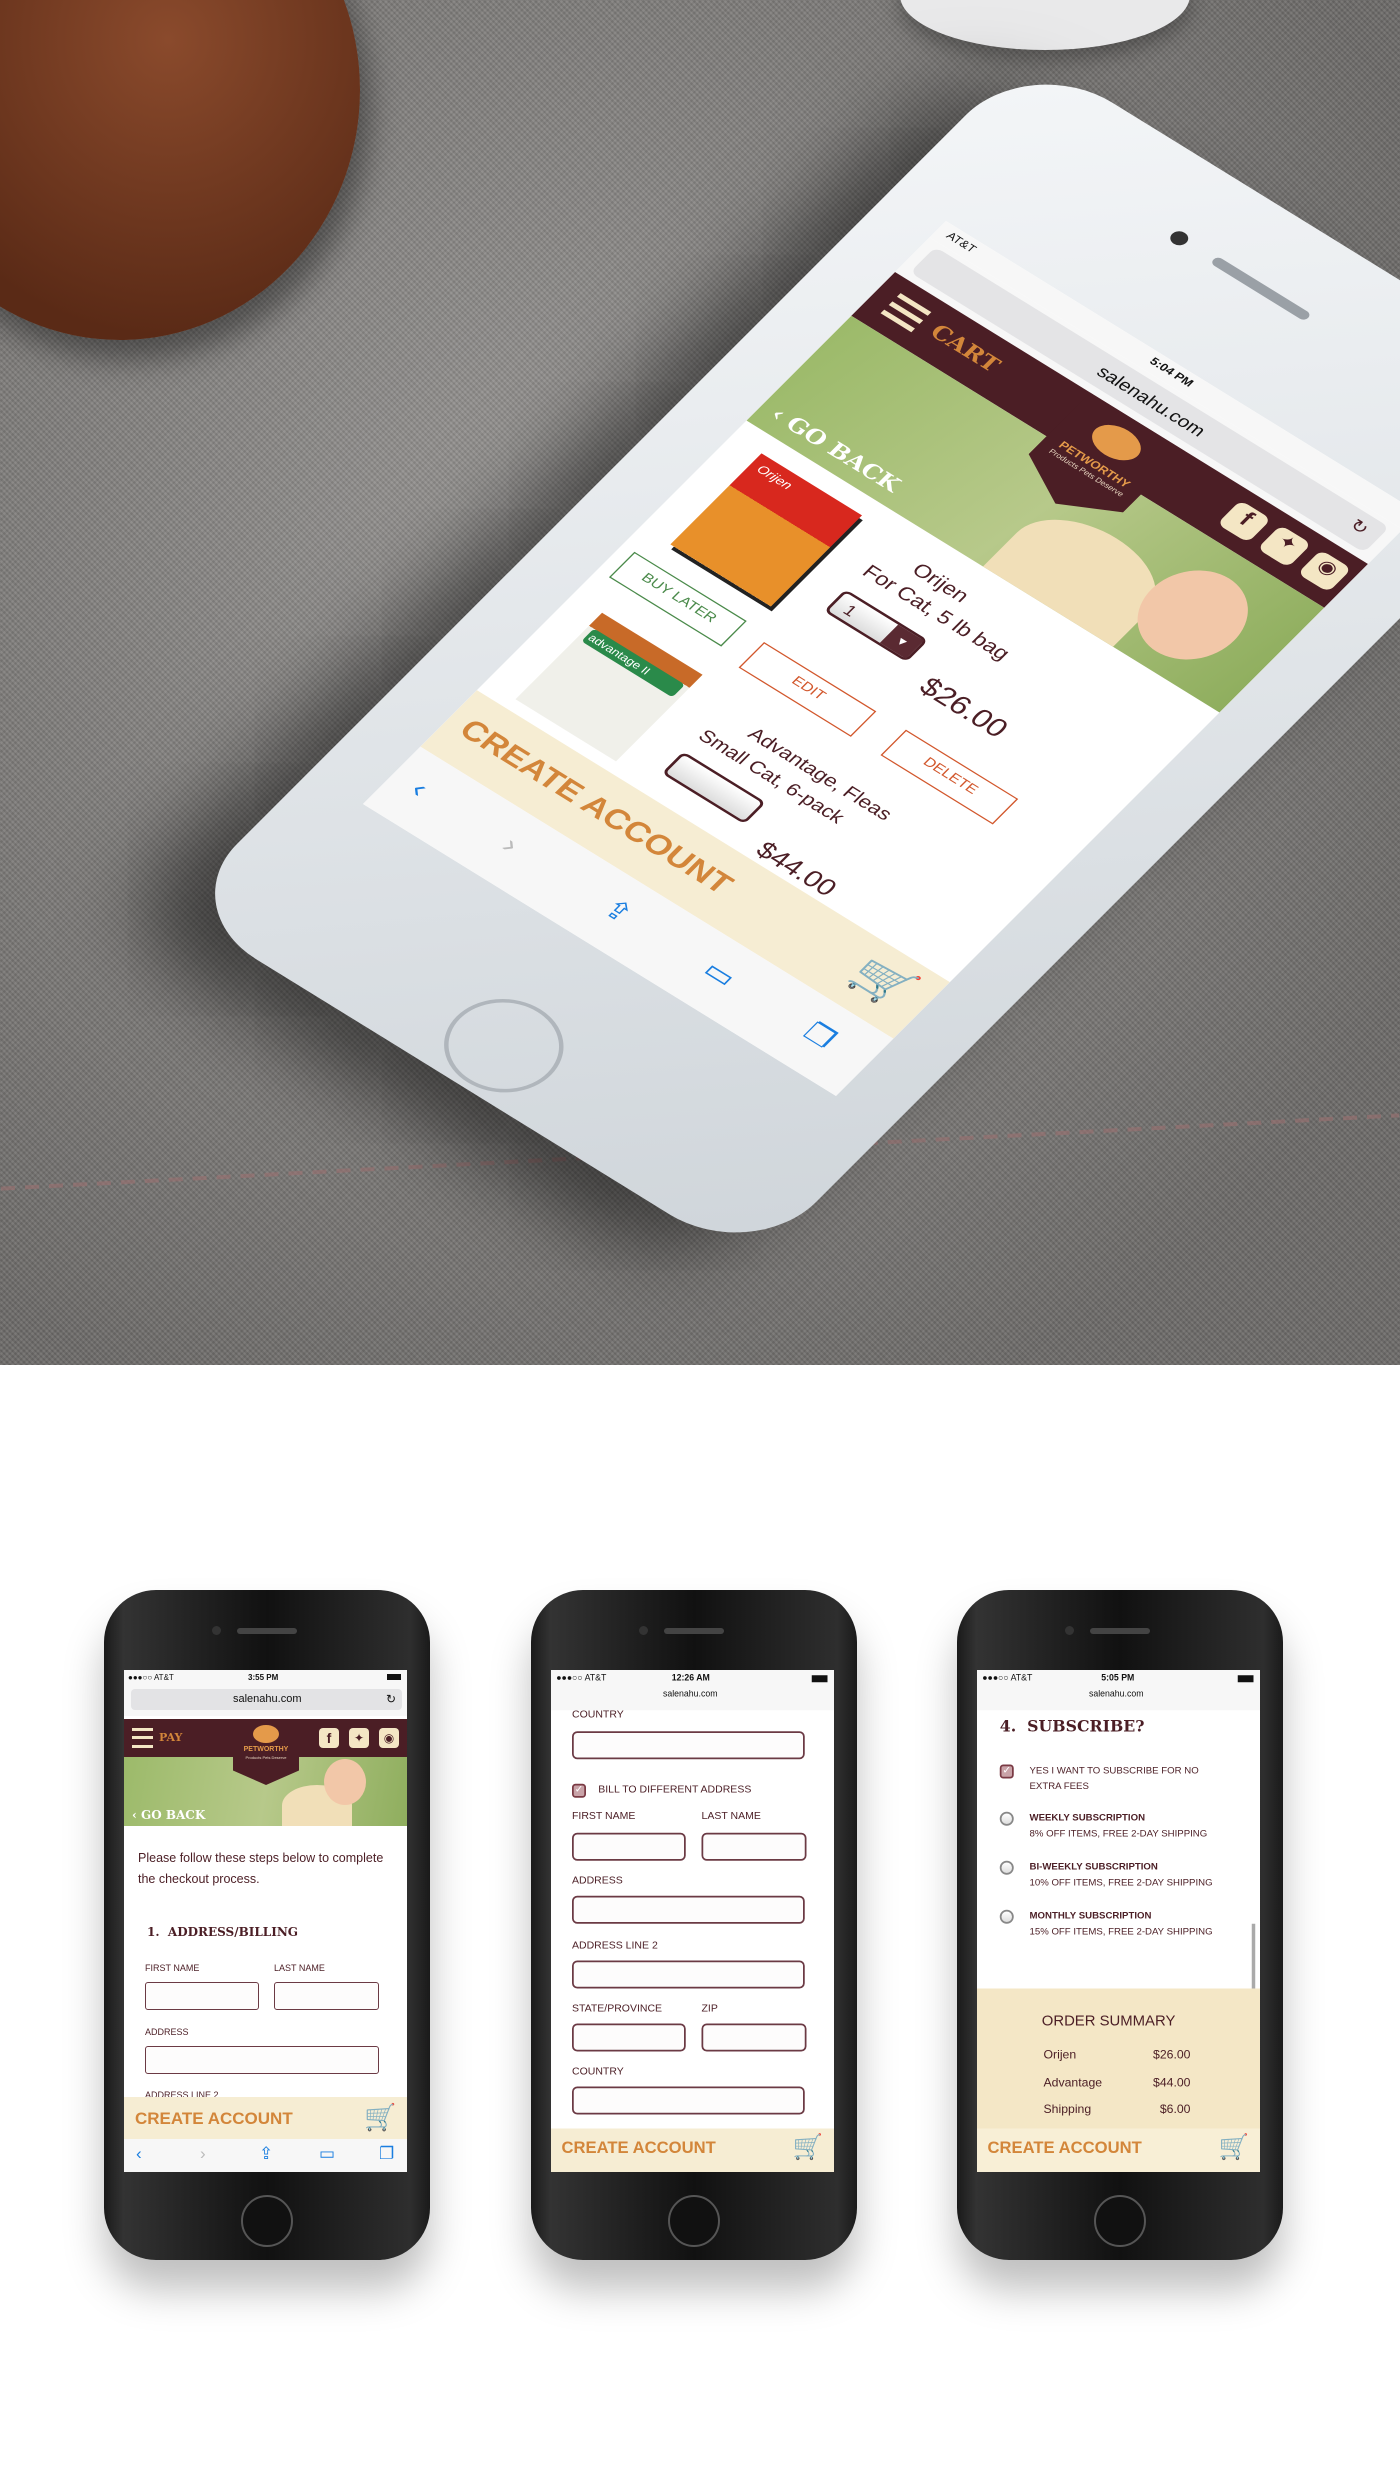 The height and width of the screenshot is (2472, 1400). I want to click on orijen-product-image: Orijen, so click(766, 530).